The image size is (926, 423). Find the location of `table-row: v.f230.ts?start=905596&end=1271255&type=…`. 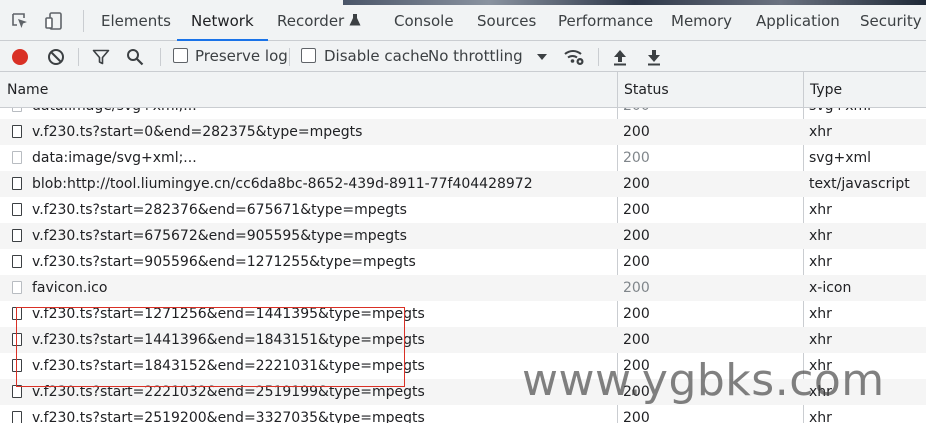

table-row: v.f230.ts?start=905596&end=1271255&type=… is located at coordinates (463, 262).